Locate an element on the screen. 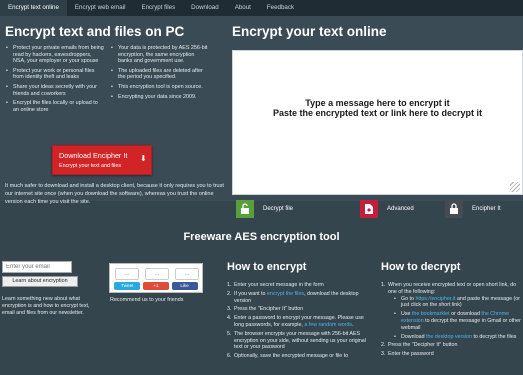 This screenshot has height=375, width=523. encrypt-step: 3. Press the "Encipher It" button is located at coordinates (297, 309).